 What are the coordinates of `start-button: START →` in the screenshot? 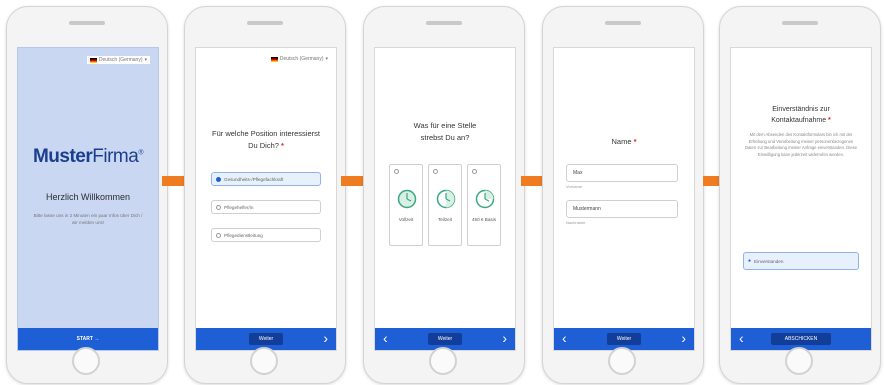 It's located at (88, 339).